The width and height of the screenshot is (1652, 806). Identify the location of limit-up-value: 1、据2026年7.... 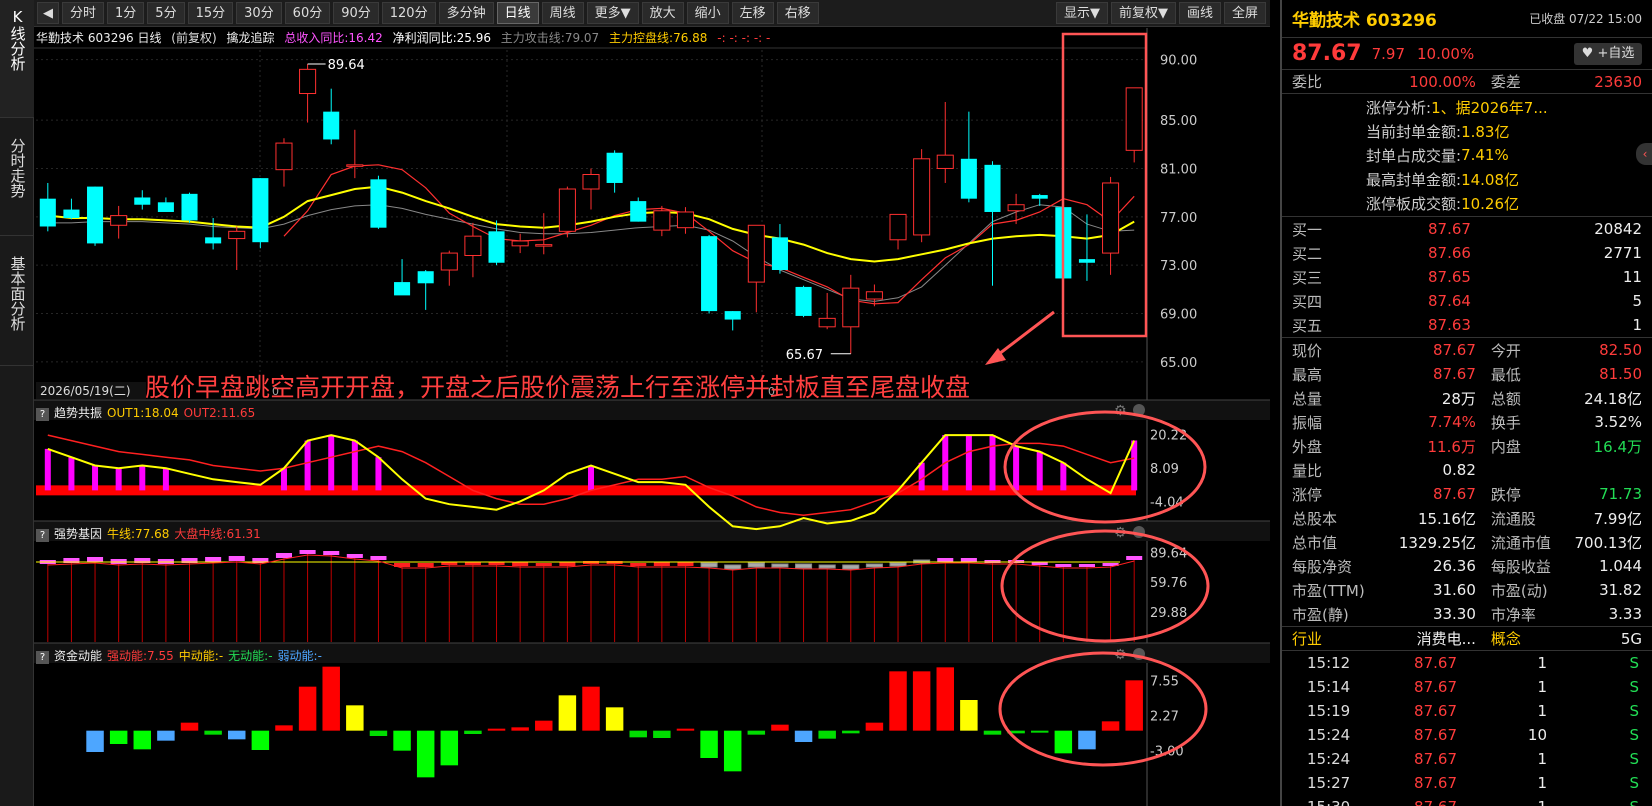
(1489, 107).